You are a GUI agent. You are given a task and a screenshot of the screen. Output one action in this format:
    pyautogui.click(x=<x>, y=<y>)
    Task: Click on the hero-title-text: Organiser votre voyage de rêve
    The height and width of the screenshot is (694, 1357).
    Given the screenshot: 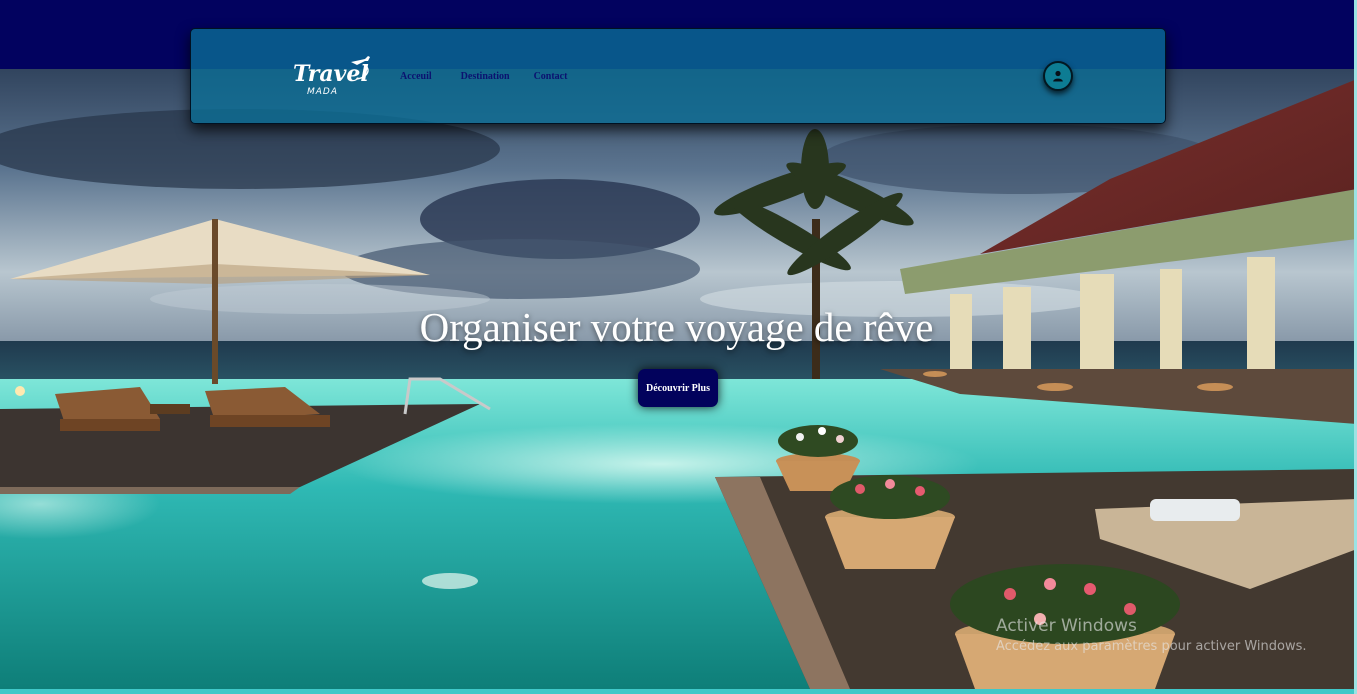 What is the action you would take?
    pyautogui.click(x=676, y=327)
    